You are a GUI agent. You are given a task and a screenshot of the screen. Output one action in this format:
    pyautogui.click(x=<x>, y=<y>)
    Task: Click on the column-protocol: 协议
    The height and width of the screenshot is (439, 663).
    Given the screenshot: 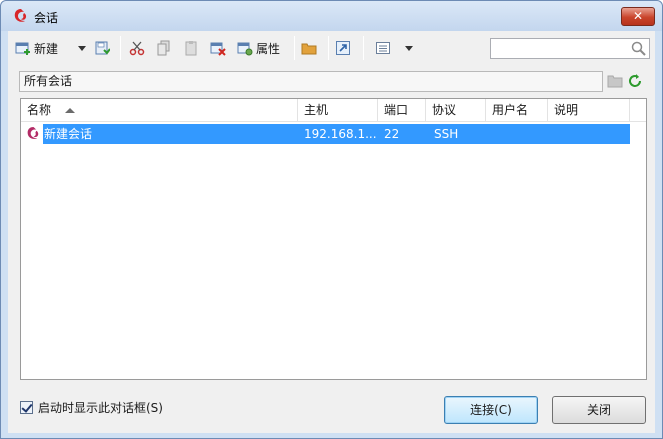 What is the action you would take?
    pyautogui.click(x=456, y=110)
    